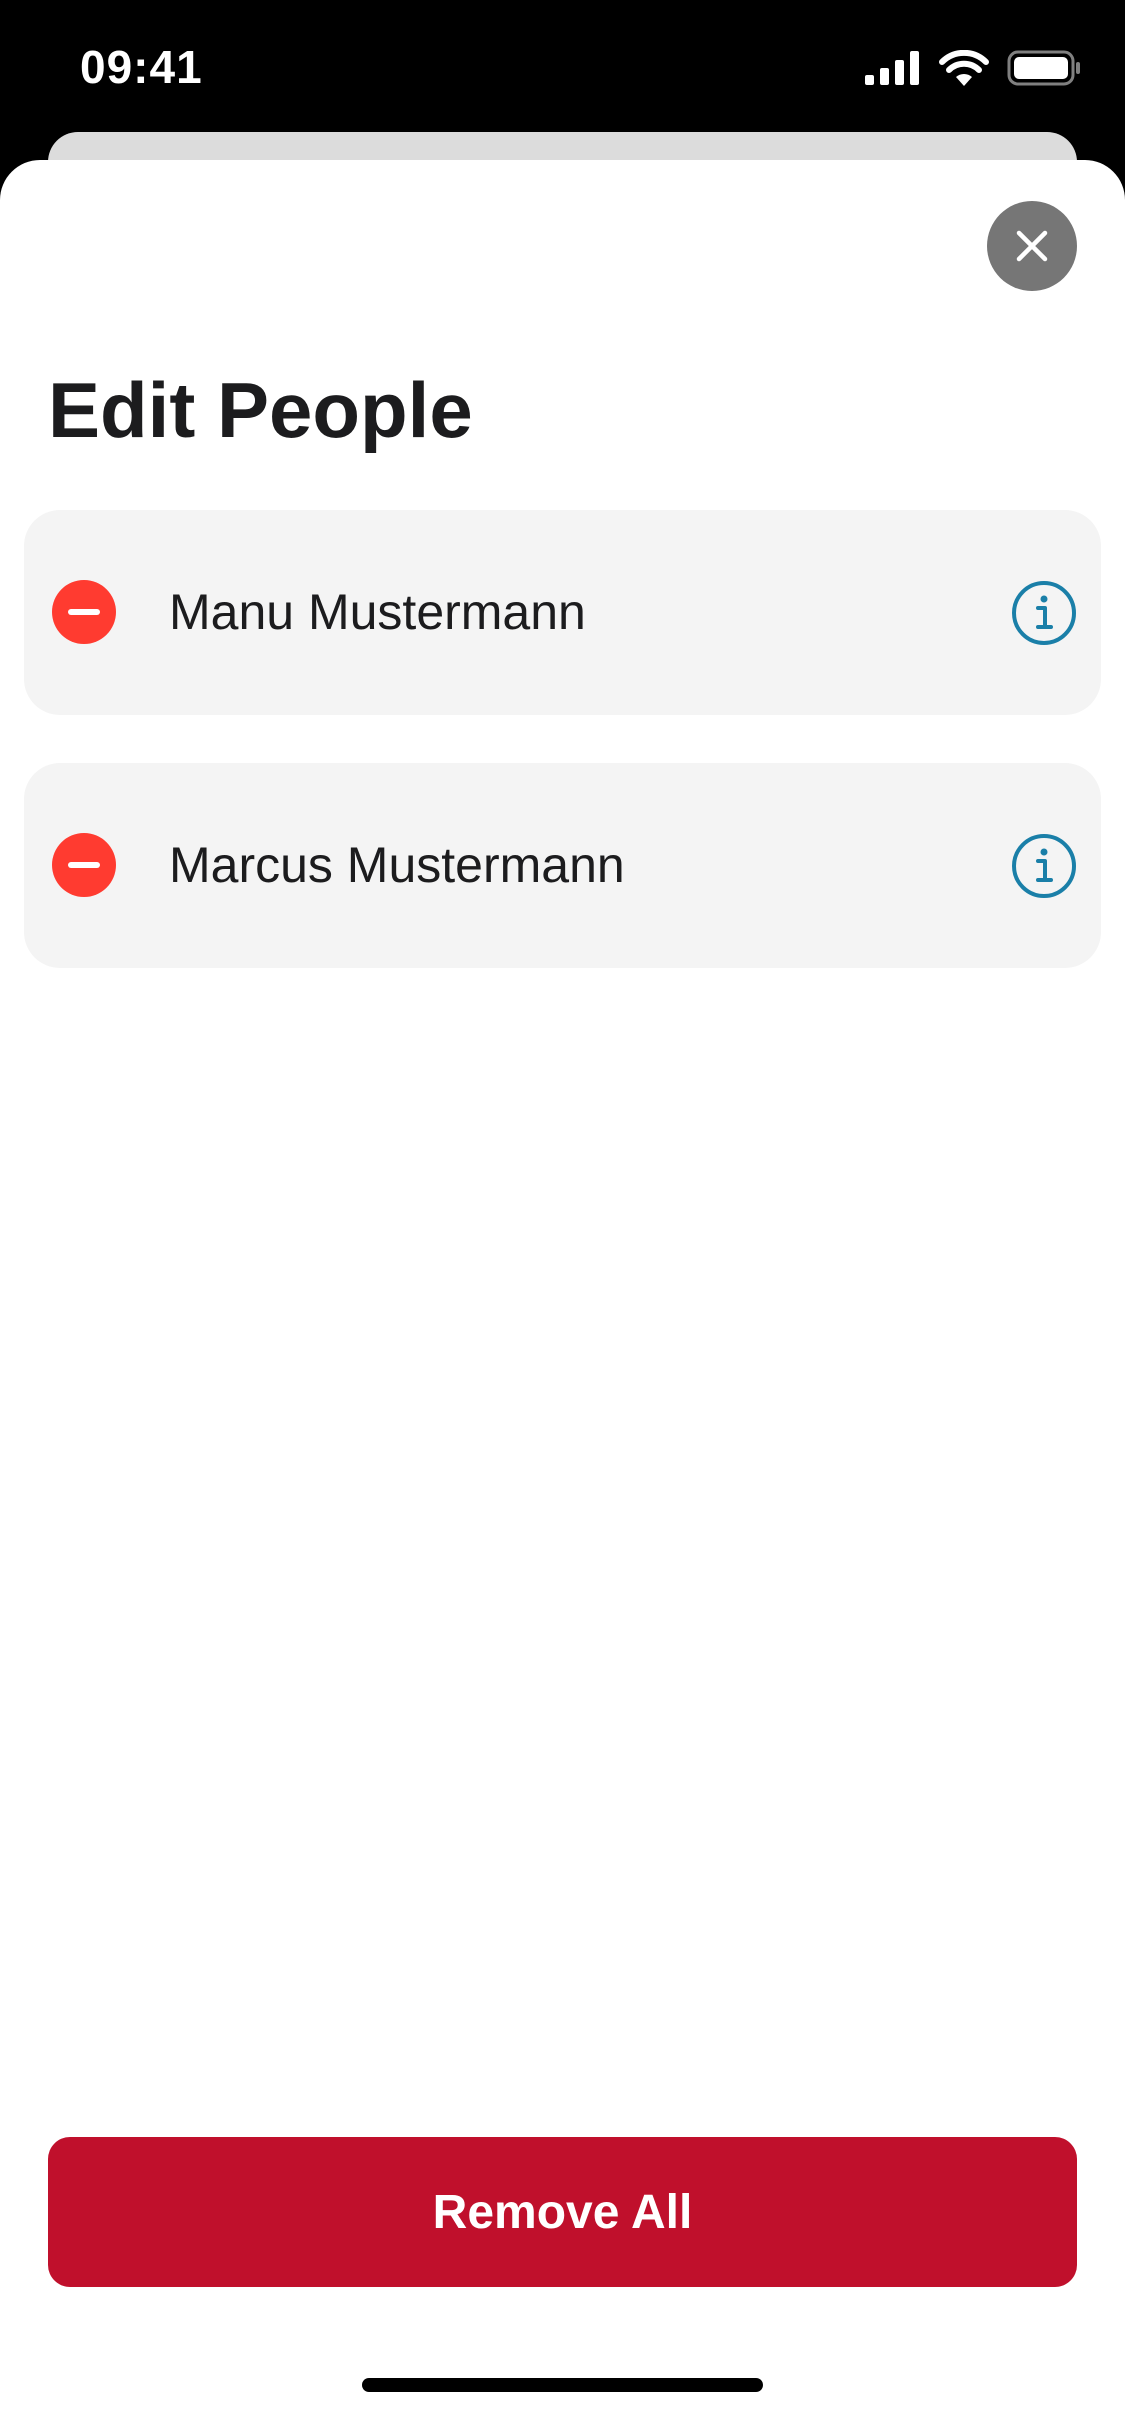 The width and height of the screenshot is (1125, 2436). What do you see at coordinates (964, 68) in the screenshot?
I see `wifi-icon` at bounding box center [964, 68].